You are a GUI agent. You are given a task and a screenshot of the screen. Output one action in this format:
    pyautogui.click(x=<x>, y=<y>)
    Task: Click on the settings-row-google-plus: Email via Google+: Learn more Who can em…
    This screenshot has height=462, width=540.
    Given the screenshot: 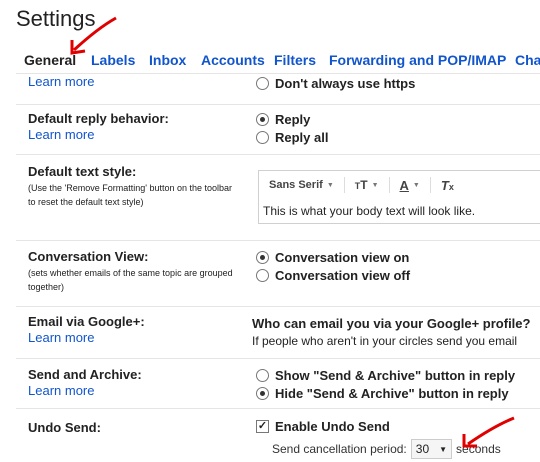 What is the action you would take?
    pyautogui.click(x=278, y=332)
    